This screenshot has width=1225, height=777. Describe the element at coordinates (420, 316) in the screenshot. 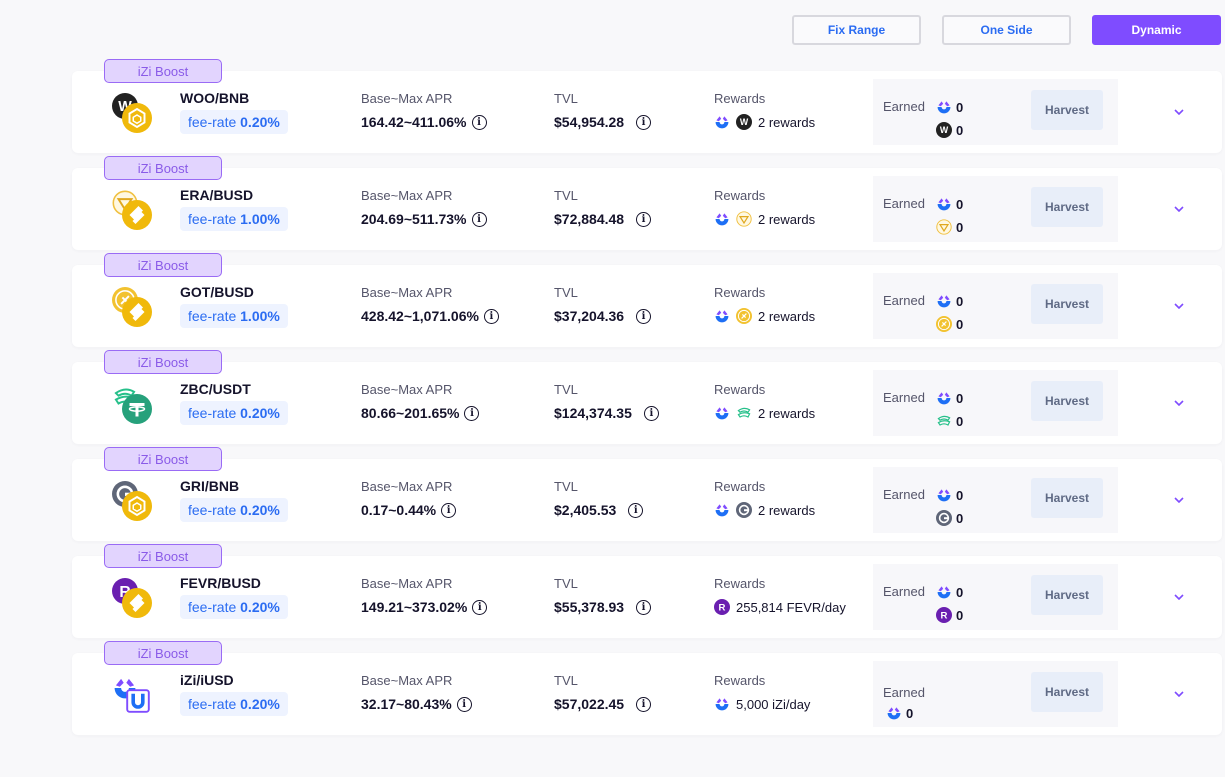

I see `apr-value: 428.42~1,071.06%` at that location.